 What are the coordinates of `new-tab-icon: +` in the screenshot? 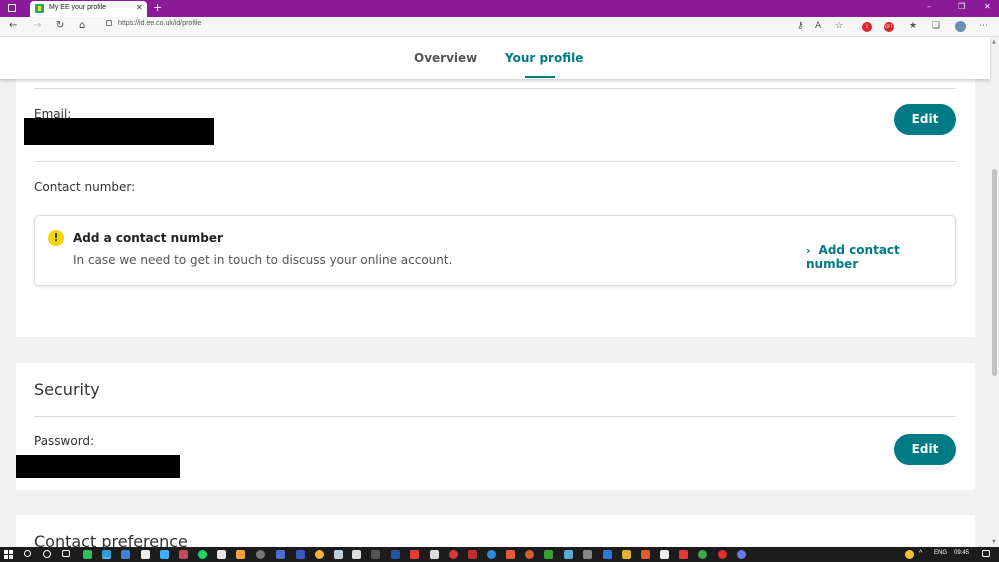 It's located at (157, 7).